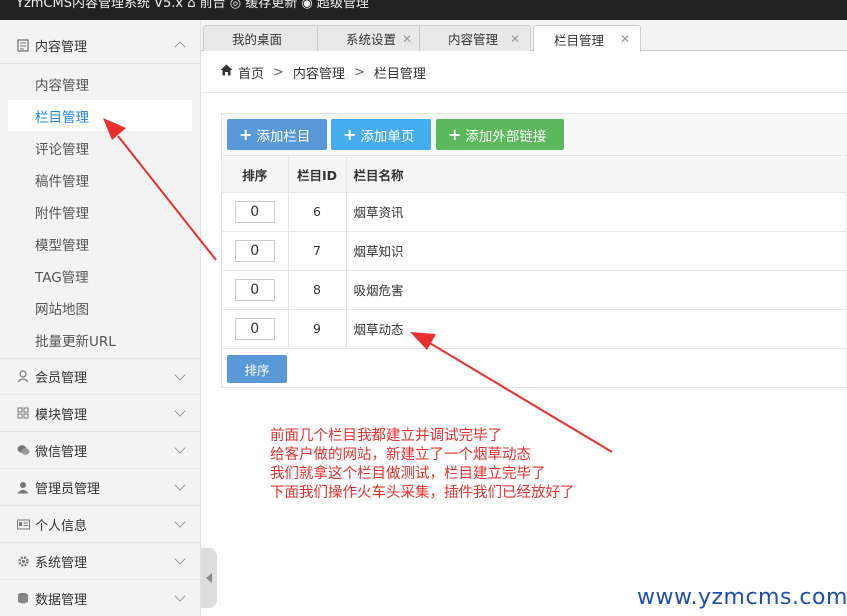 Image resolution: width=847 pixels, height=616 pixels. I want to click on table-row: 0 9 烟草动态, so click(534, 329).